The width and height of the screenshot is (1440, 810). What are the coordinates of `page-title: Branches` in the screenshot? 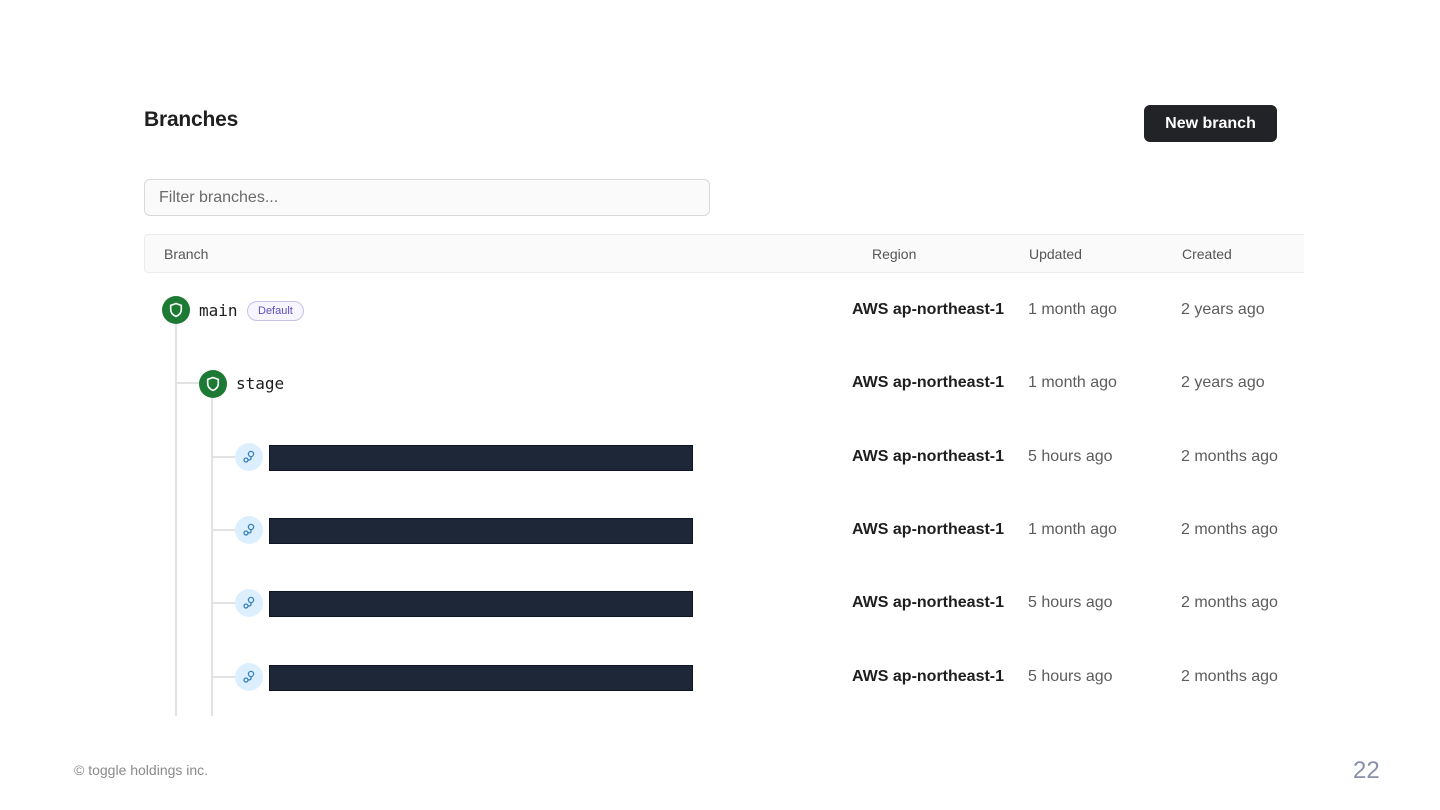 It's located at (191, 119).